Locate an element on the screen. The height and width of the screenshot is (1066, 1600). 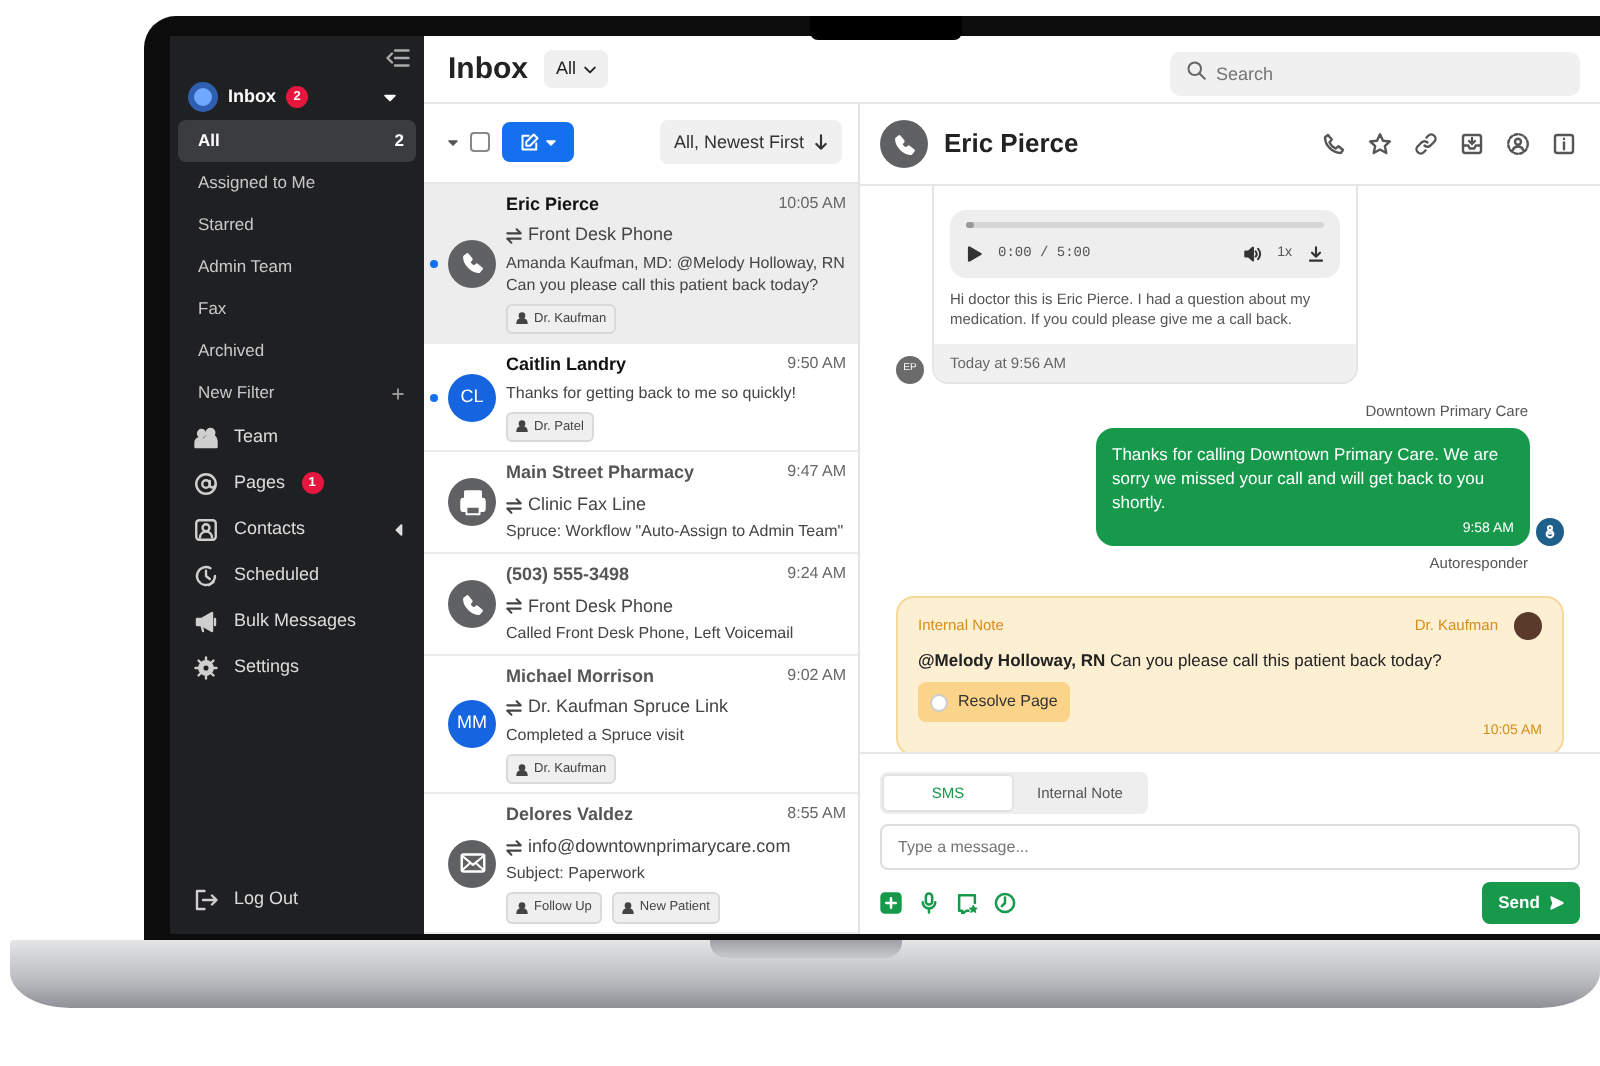
pencil-icon is located at coordinates (530, 142).